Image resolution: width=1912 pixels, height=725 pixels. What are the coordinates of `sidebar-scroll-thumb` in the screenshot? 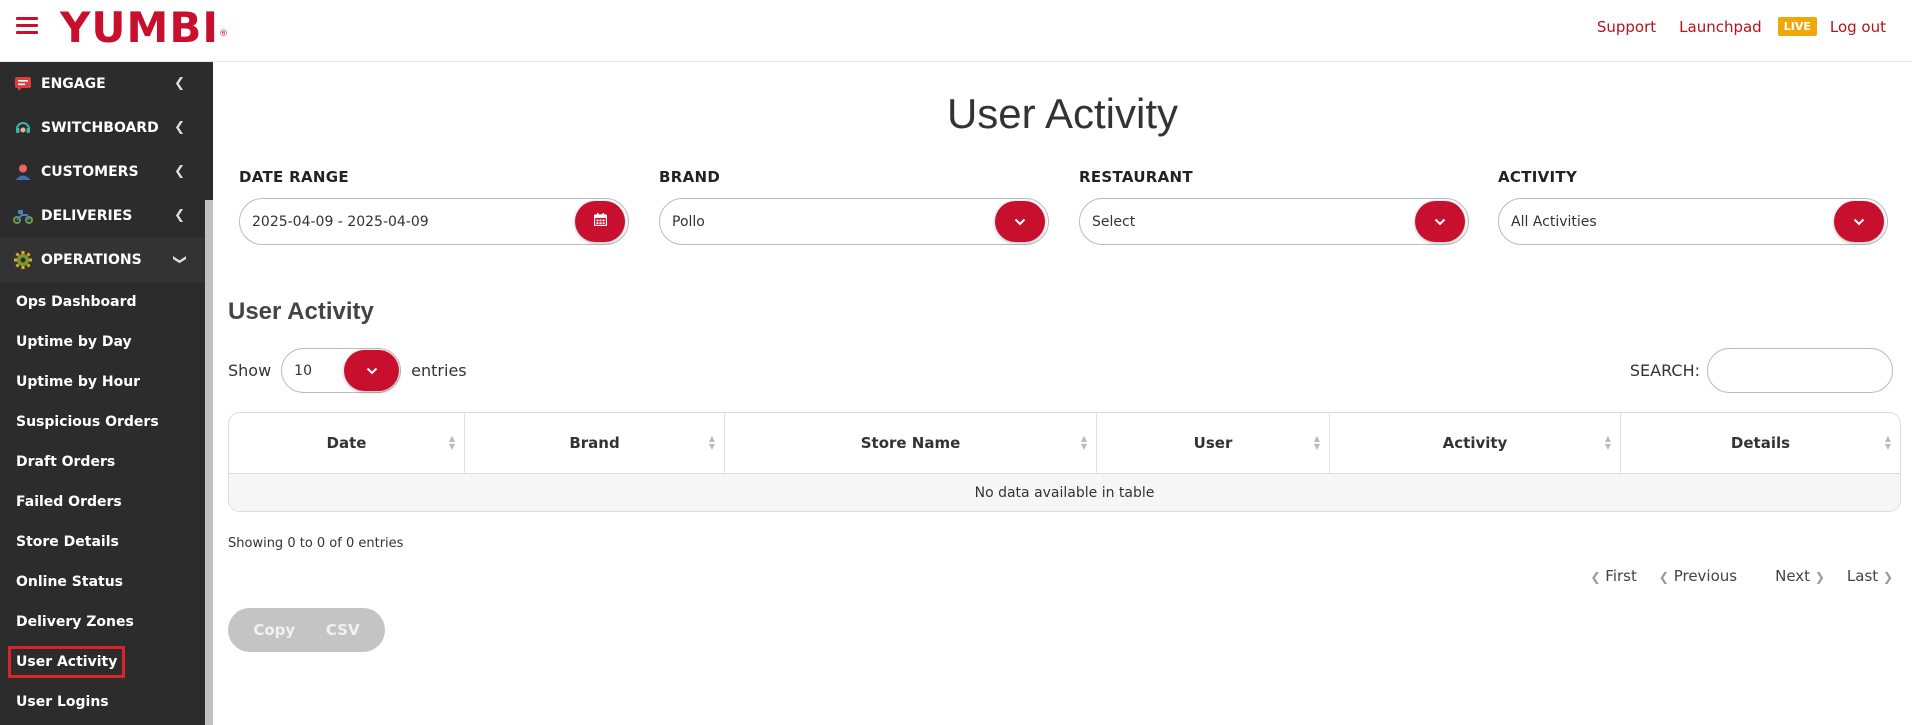 It's located at (209, 462).